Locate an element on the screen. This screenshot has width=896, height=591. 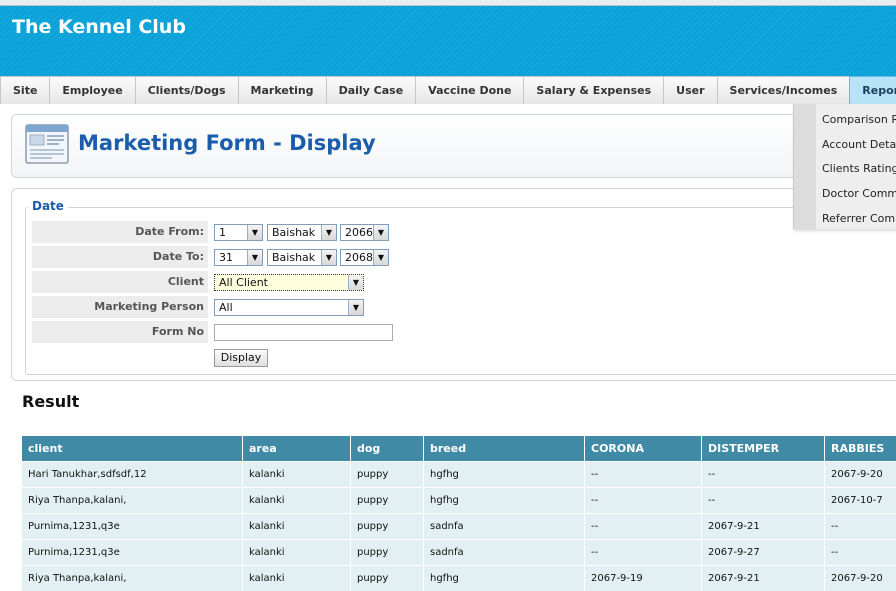
date-to-year-value: 2068 is located at coordinates (359, 257).